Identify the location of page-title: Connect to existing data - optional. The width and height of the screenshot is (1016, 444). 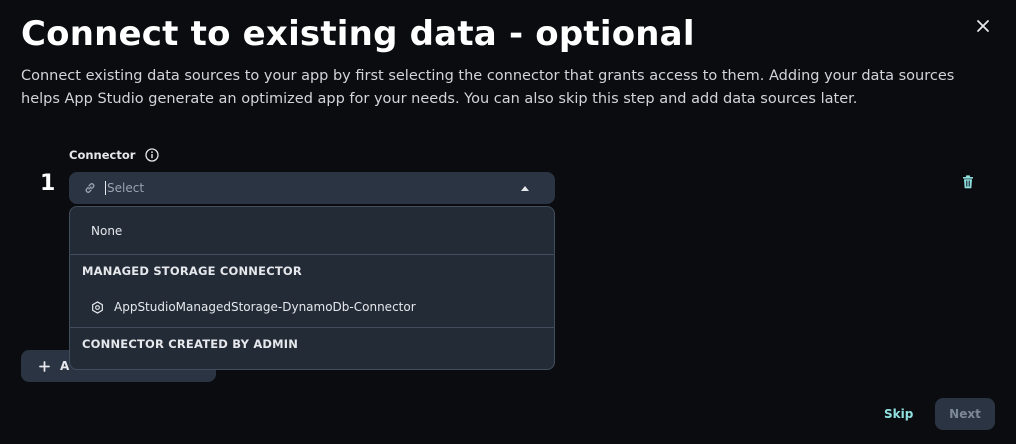
(358, 34).